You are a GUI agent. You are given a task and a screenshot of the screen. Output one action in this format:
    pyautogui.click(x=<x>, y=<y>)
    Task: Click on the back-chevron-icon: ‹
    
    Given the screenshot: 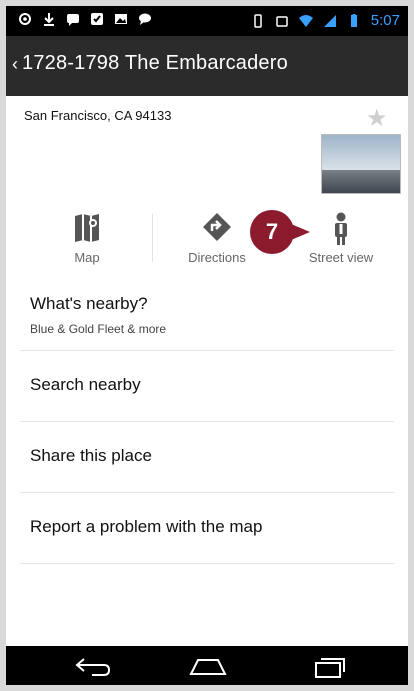 What is the action you would take?
    pyautogui.click(x=15, y=64)
    